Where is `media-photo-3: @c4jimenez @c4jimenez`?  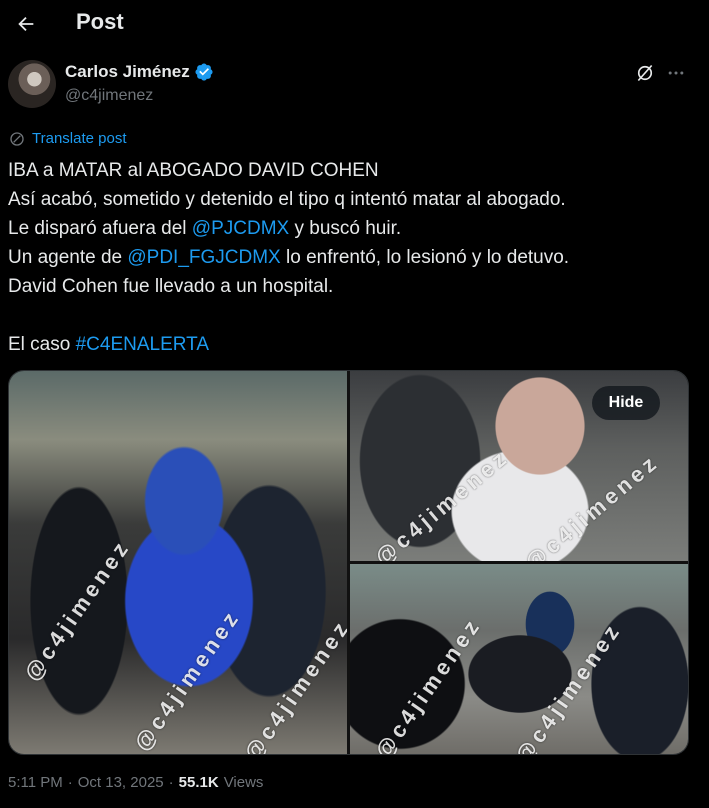
media-photo-3: @c4jimenez @c4jimenez is located at coordinates (519, 659).